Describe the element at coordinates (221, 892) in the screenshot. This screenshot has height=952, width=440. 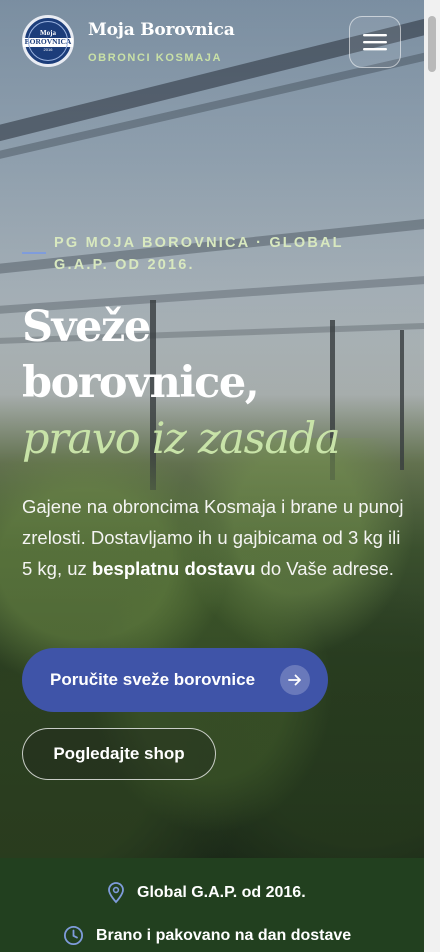
I see `trust-item-label: Global G.A.P. od 2016.` at that location.